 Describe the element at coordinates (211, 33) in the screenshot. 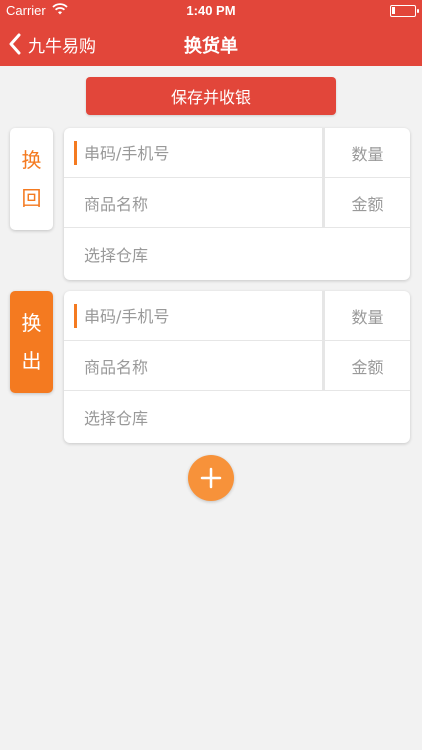

I see `navigation-bar: Carrier 1:40 PM 九牛易购 换货单` at that location.